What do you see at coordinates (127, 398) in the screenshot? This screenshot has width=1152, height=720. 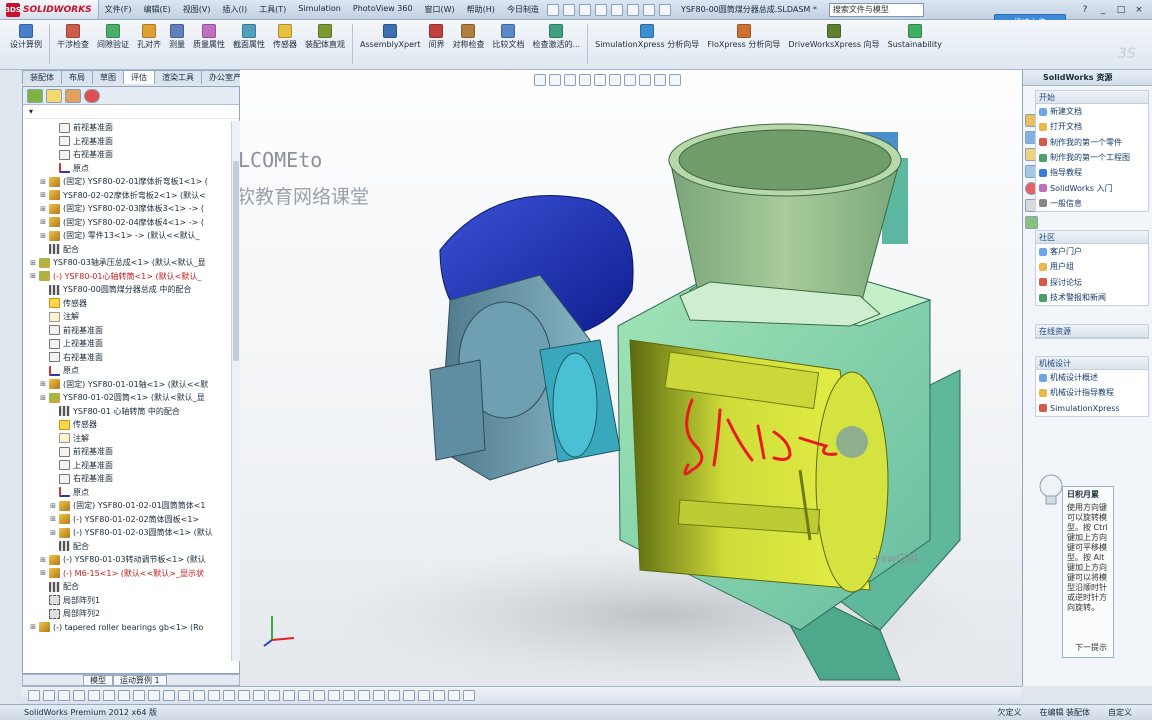 I see `tree-item: ⊞ YSF80-01-02圆筒<1> (默认<默认_显` at bounding box center [127, 398].